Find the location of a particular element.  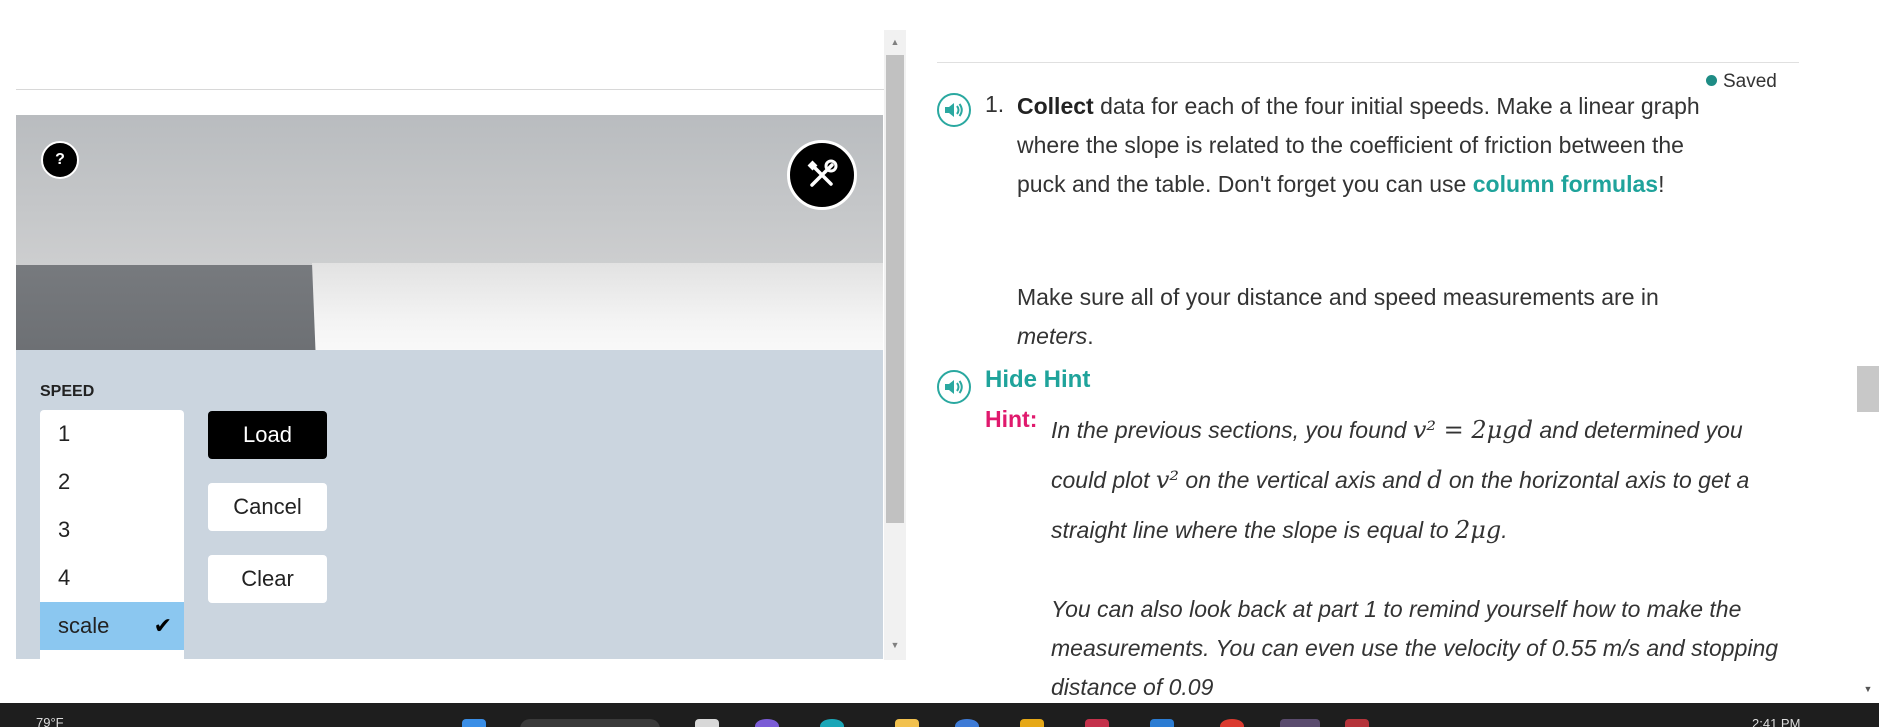

video-frame is located at coordinates (449, 232).